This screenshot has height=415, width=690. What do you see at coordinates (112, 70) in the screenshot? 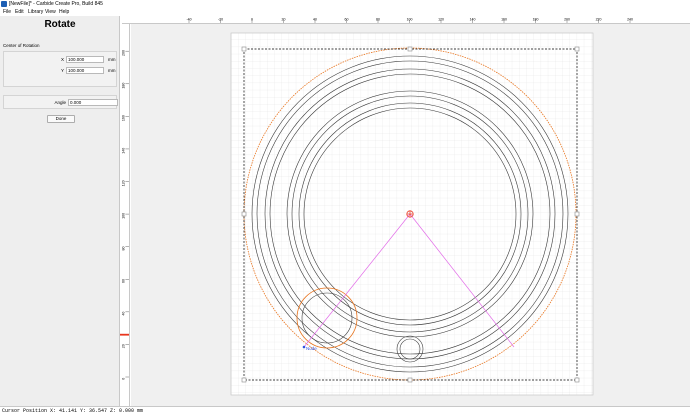
I see `y-unit: mm` at bounding box center [112, 70].